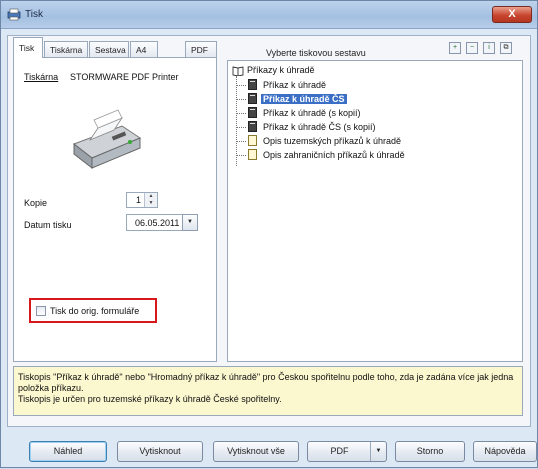 The image size is (538, 469). Describe the element at coordinates (14, 14) in the screenshot. I see `print-app-icon` at that location.